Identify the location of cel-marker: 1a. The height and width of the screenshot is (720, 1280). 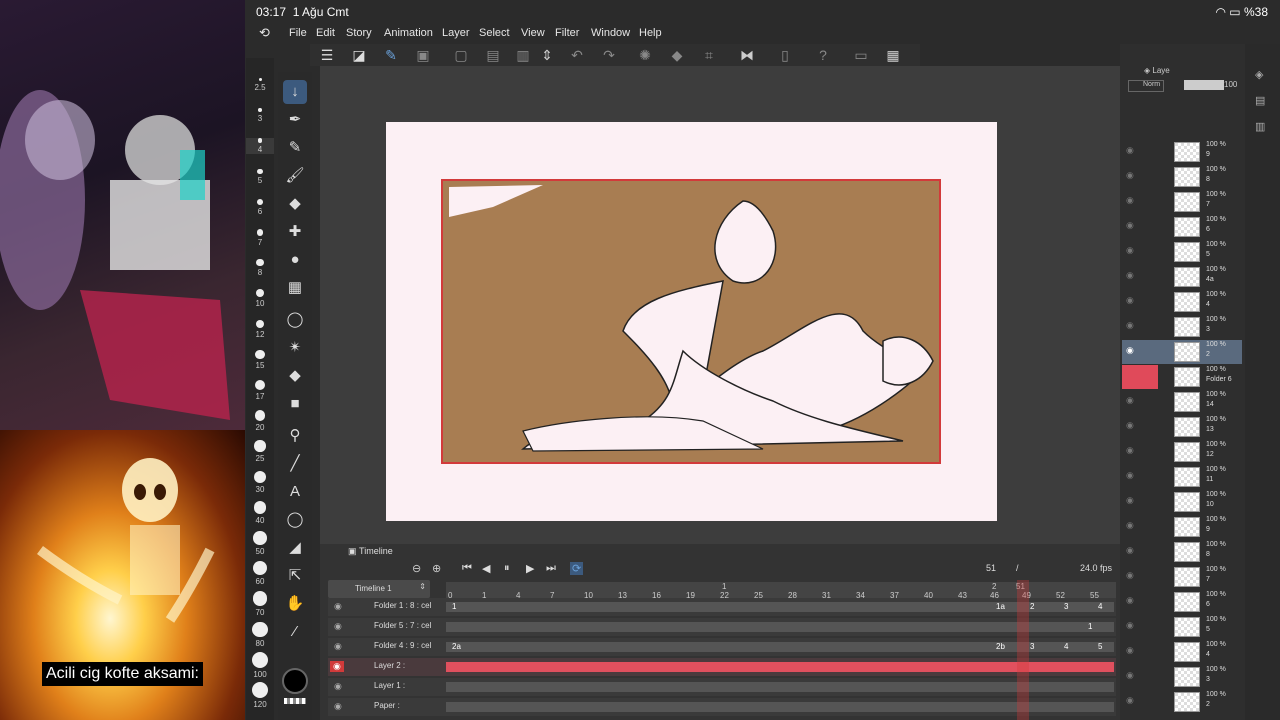
(1000, 606).